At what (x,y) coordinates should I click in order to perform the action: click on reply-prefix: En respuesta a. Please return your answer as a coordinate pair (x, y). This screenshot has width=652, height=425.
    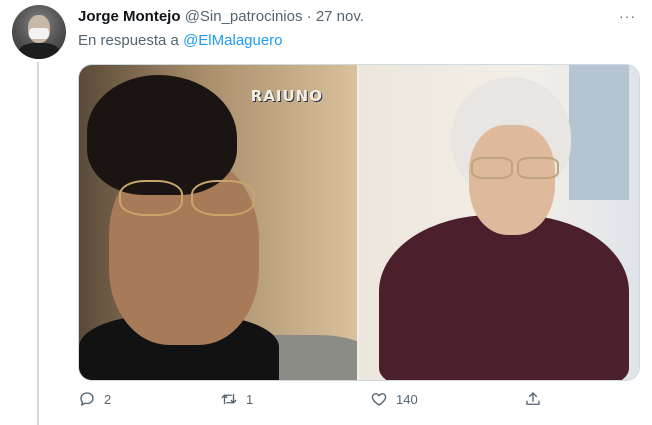
    Looking at the image, I should click on (128, 40).